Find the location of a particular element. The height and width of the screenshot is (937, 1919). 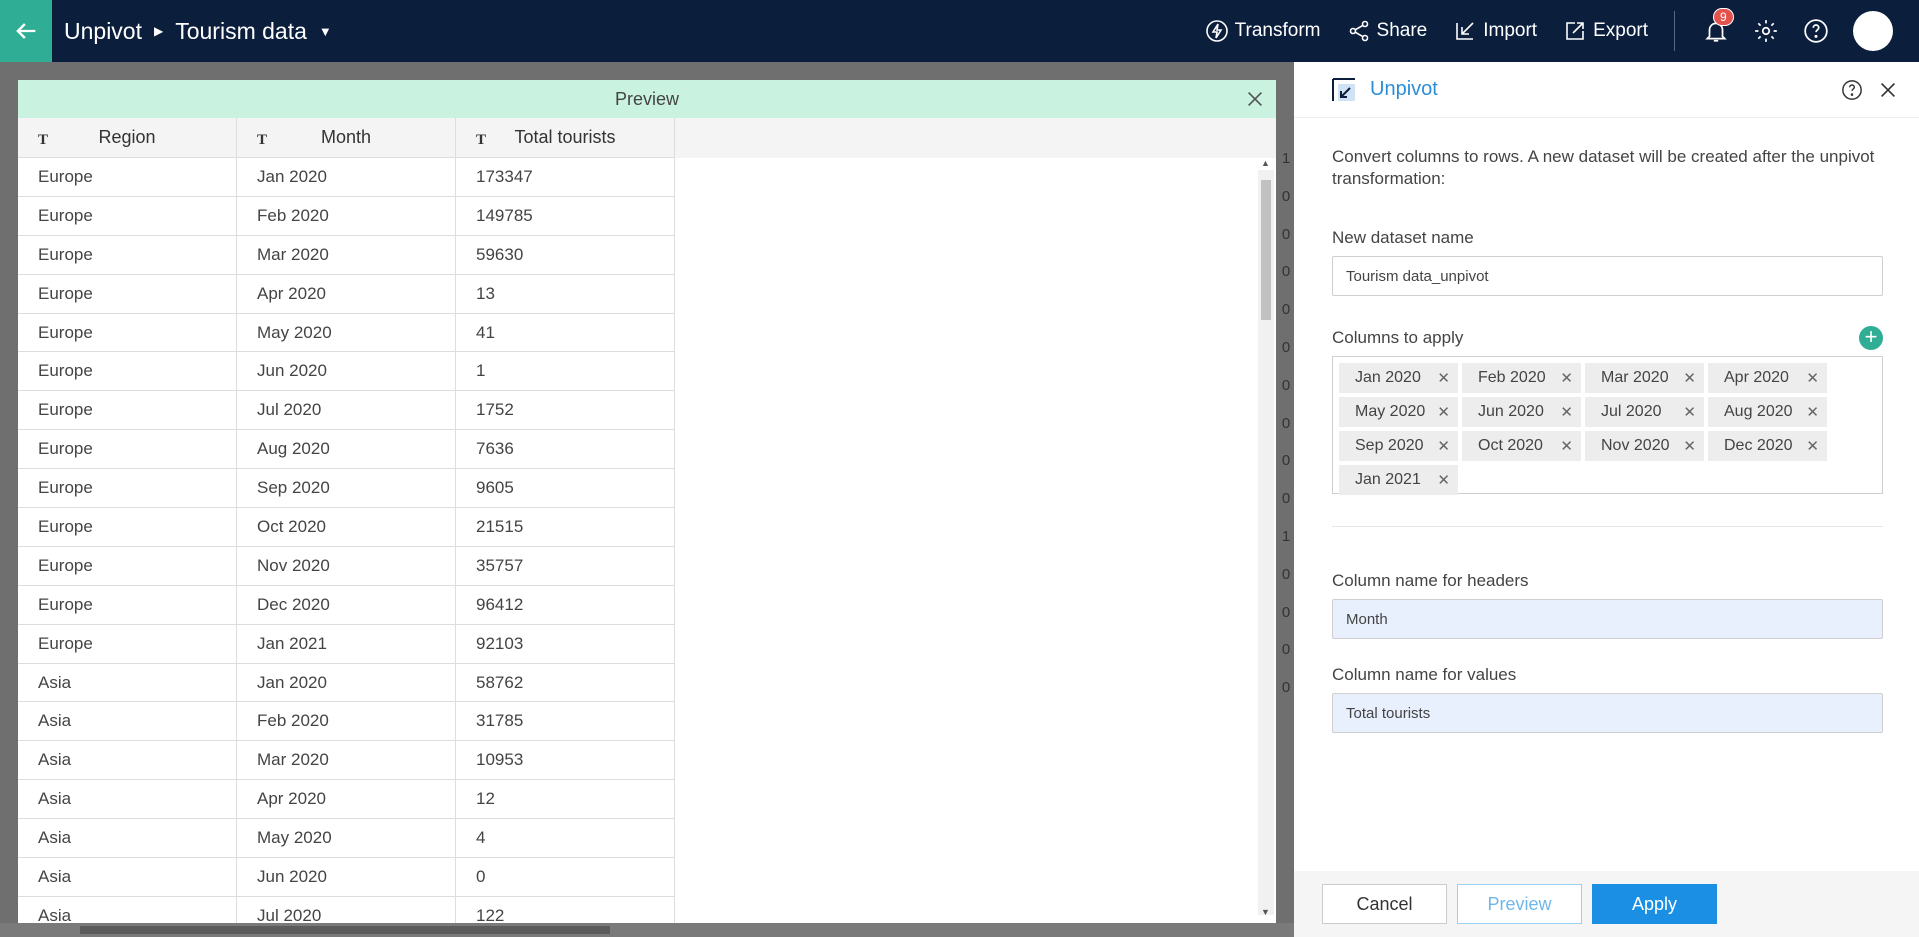

breadcrumb-unpivot: Unpivot is located at coordinates (103, 31).